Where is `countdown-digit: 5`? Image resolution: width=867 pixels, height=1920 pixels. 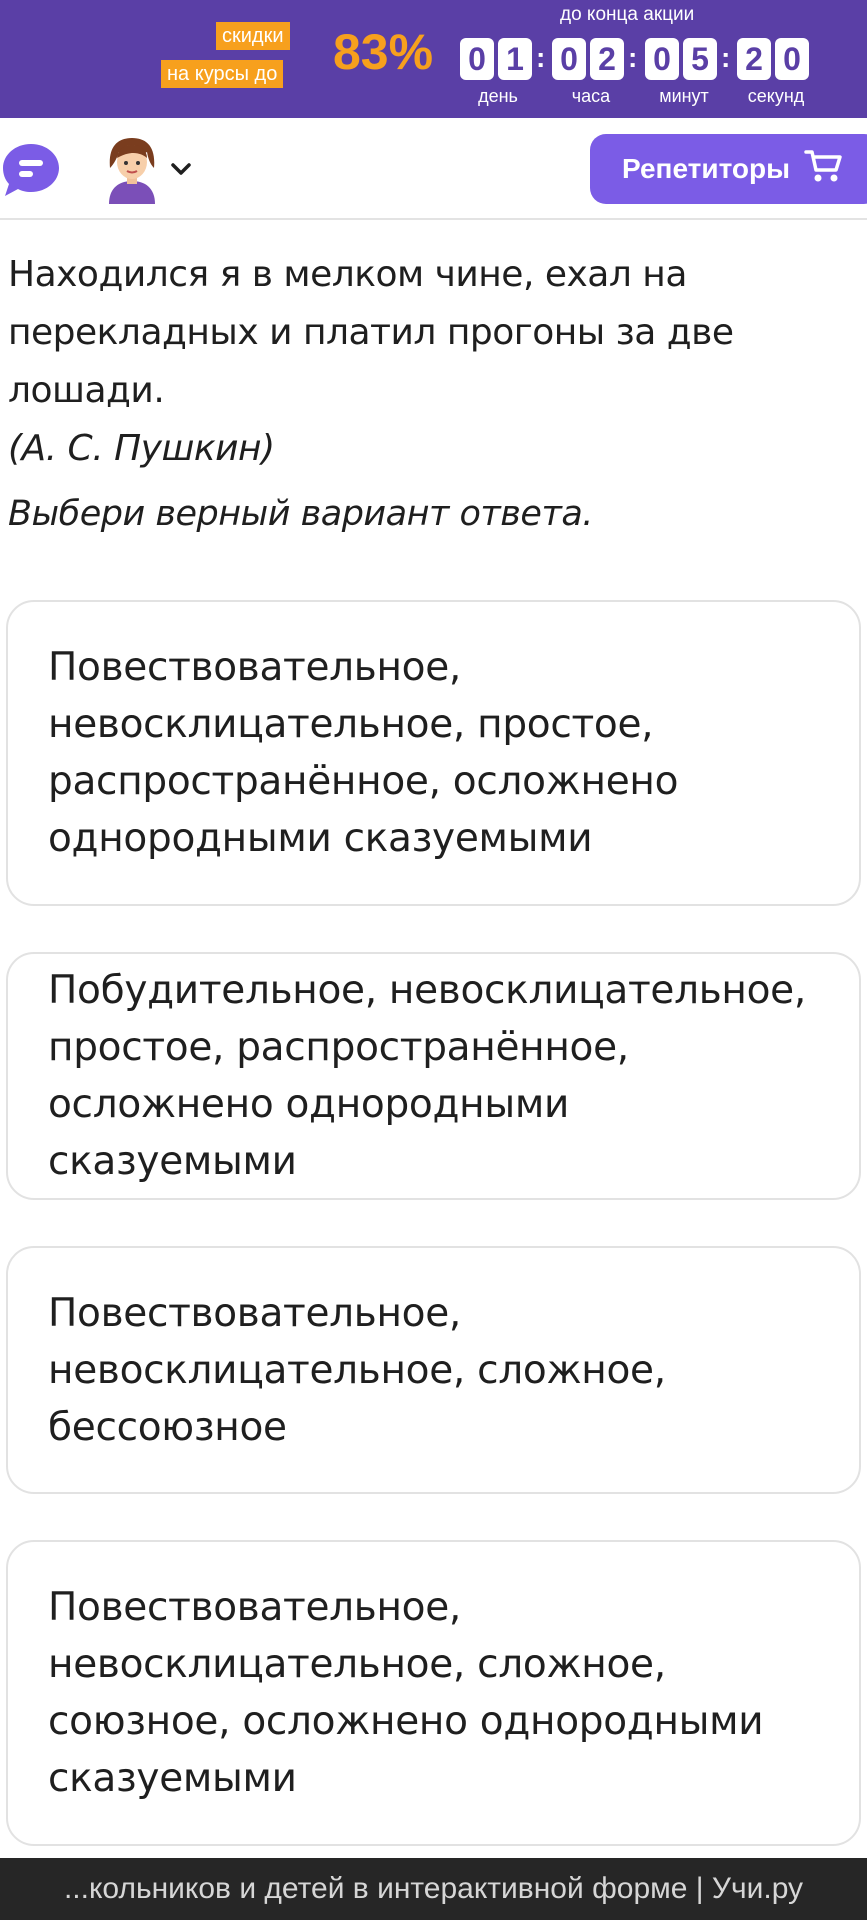 countdown-digit: 5 is located at coordinates (700, 59).